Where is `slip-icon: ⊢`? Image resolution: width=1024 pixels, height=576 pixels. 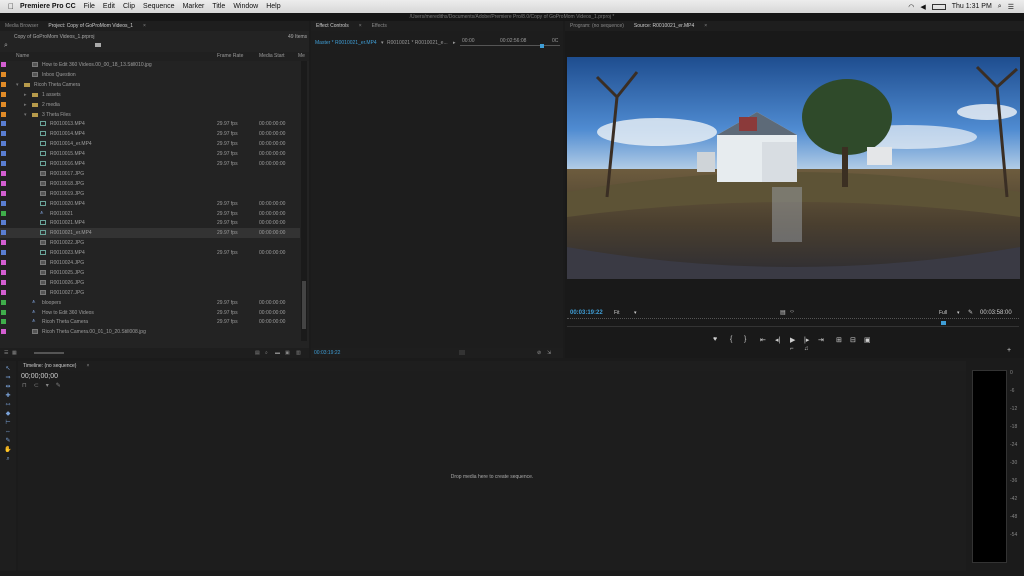 slip-icon: ⊢ is located at coordinates (8, 423).